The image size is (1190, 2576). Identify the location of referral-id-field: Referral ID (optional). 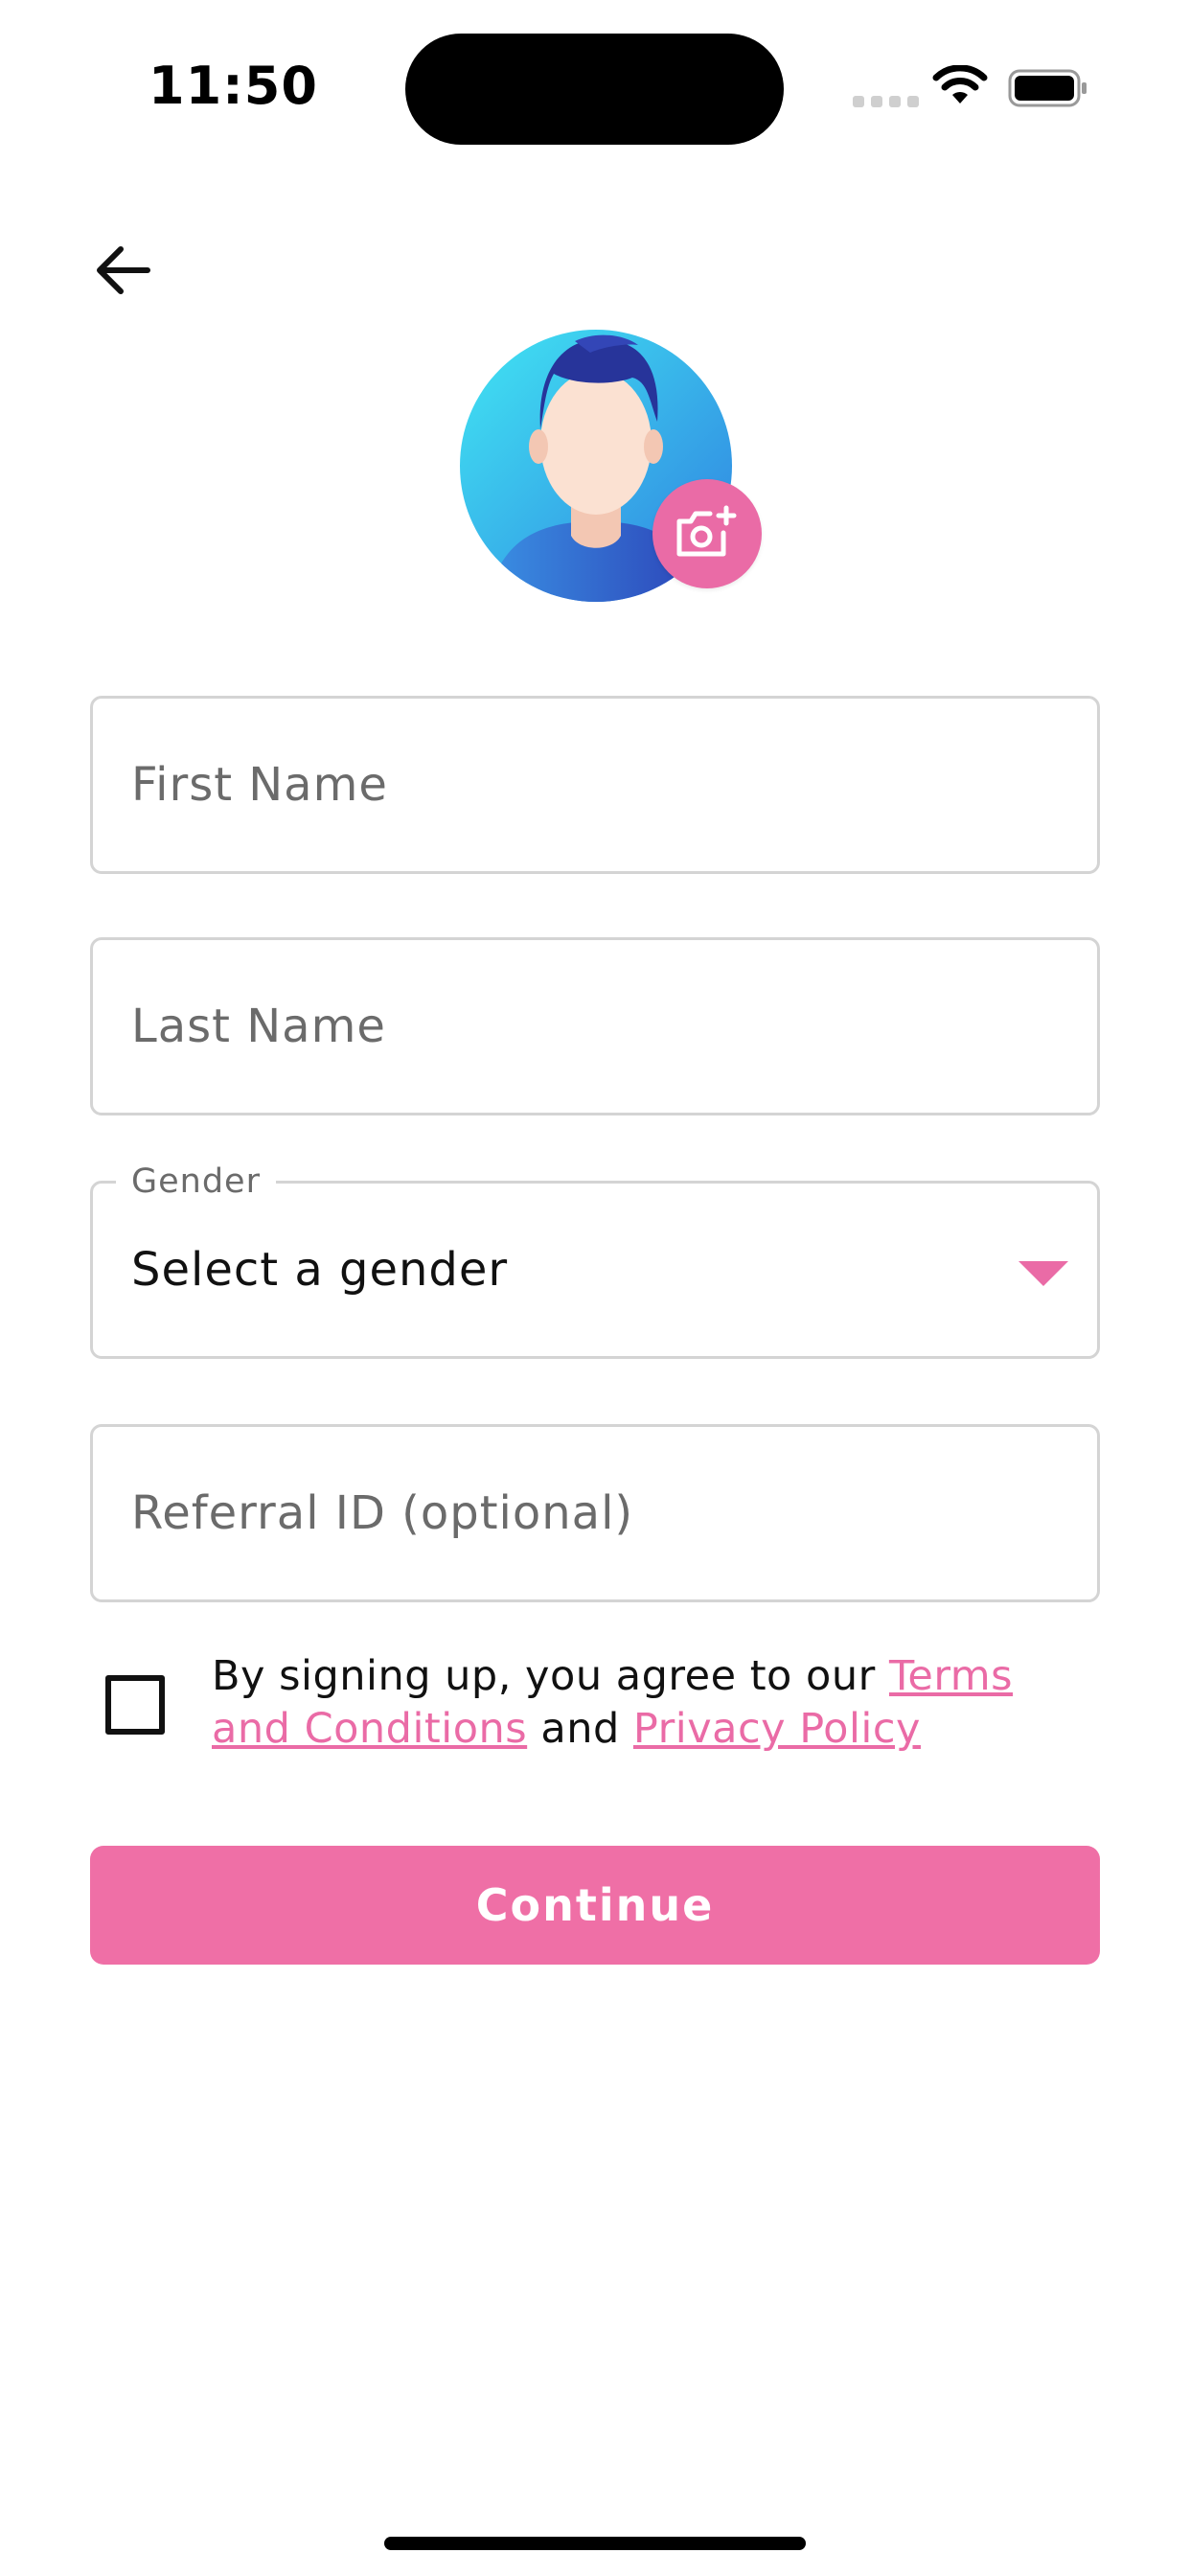
(595, 1513).